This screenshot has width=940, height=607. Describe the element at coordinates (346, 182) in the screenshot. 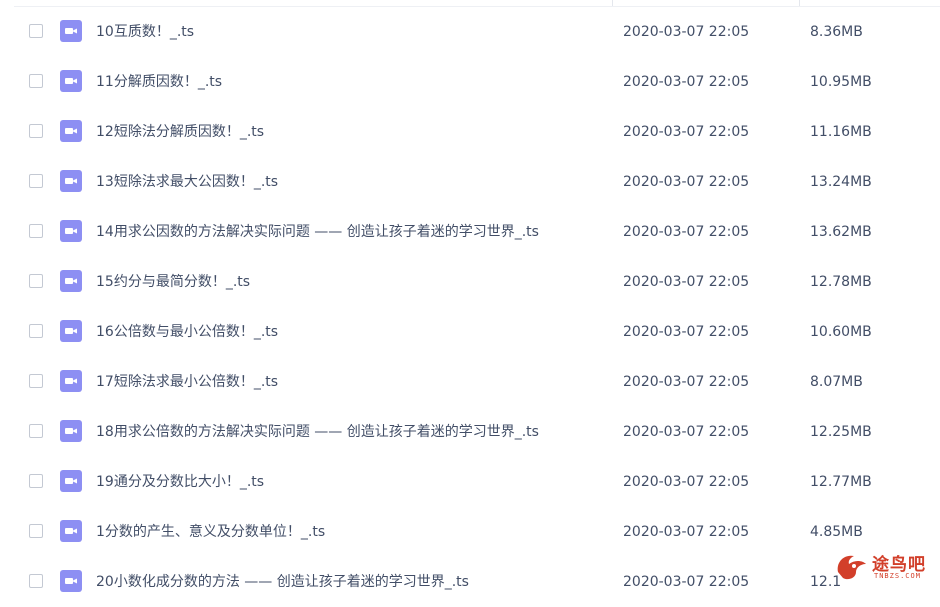

I see `file-name: 13短除法求最大公因数！_.ts` at that location.